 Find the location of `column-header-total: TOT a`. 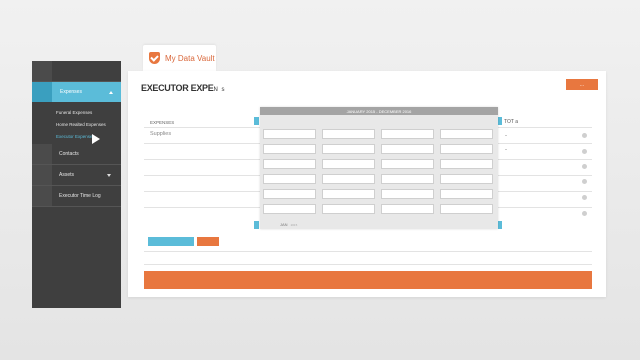

column-header-total: TOT a is located at coordinates (511, 122).